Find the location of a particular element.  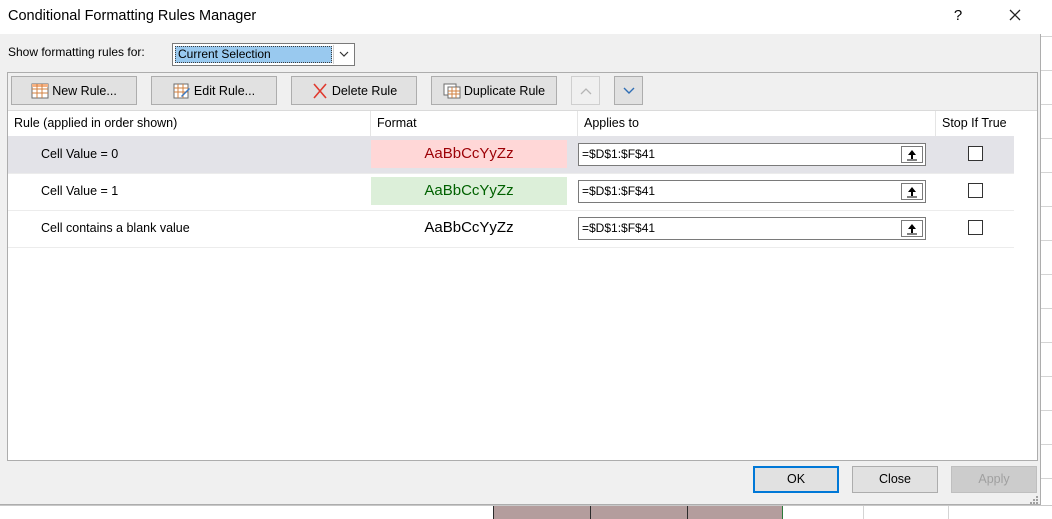

move-down-button is located at coordinates (628, 90).